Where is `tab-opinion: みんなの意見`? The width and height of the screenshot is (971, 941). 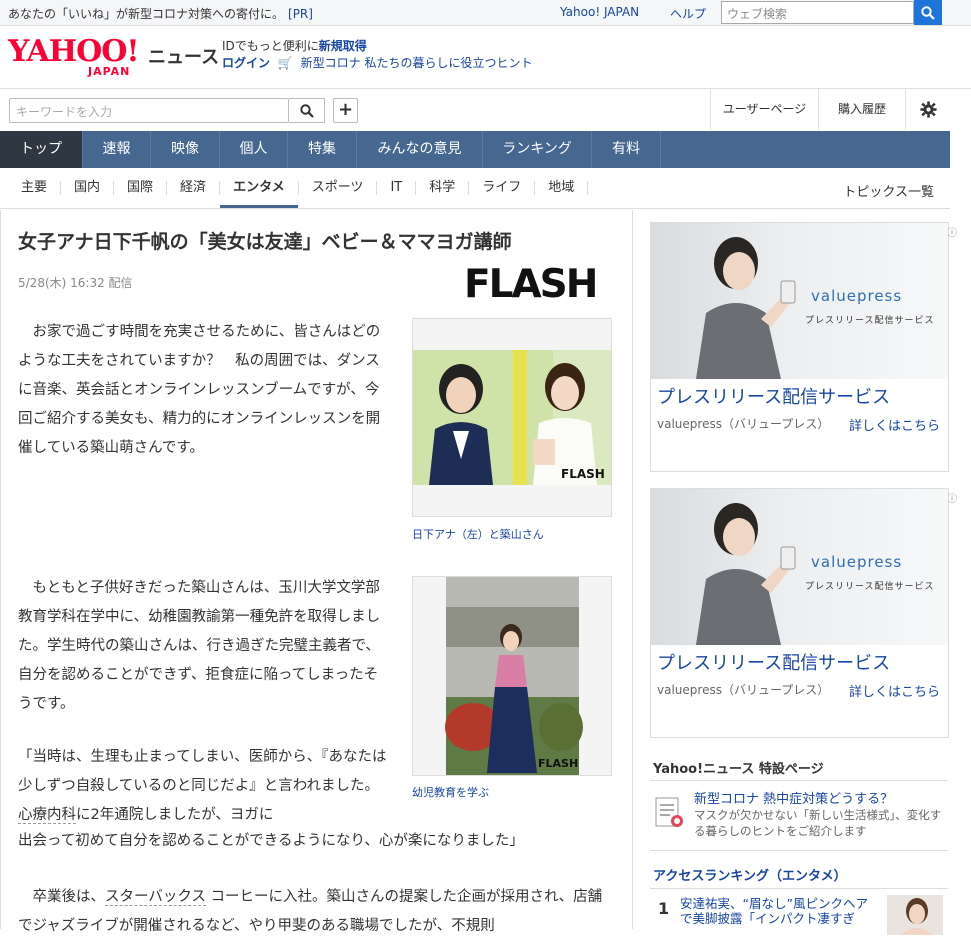
tab-opinion: みんなの意見 is located at coordinates (420, 149).